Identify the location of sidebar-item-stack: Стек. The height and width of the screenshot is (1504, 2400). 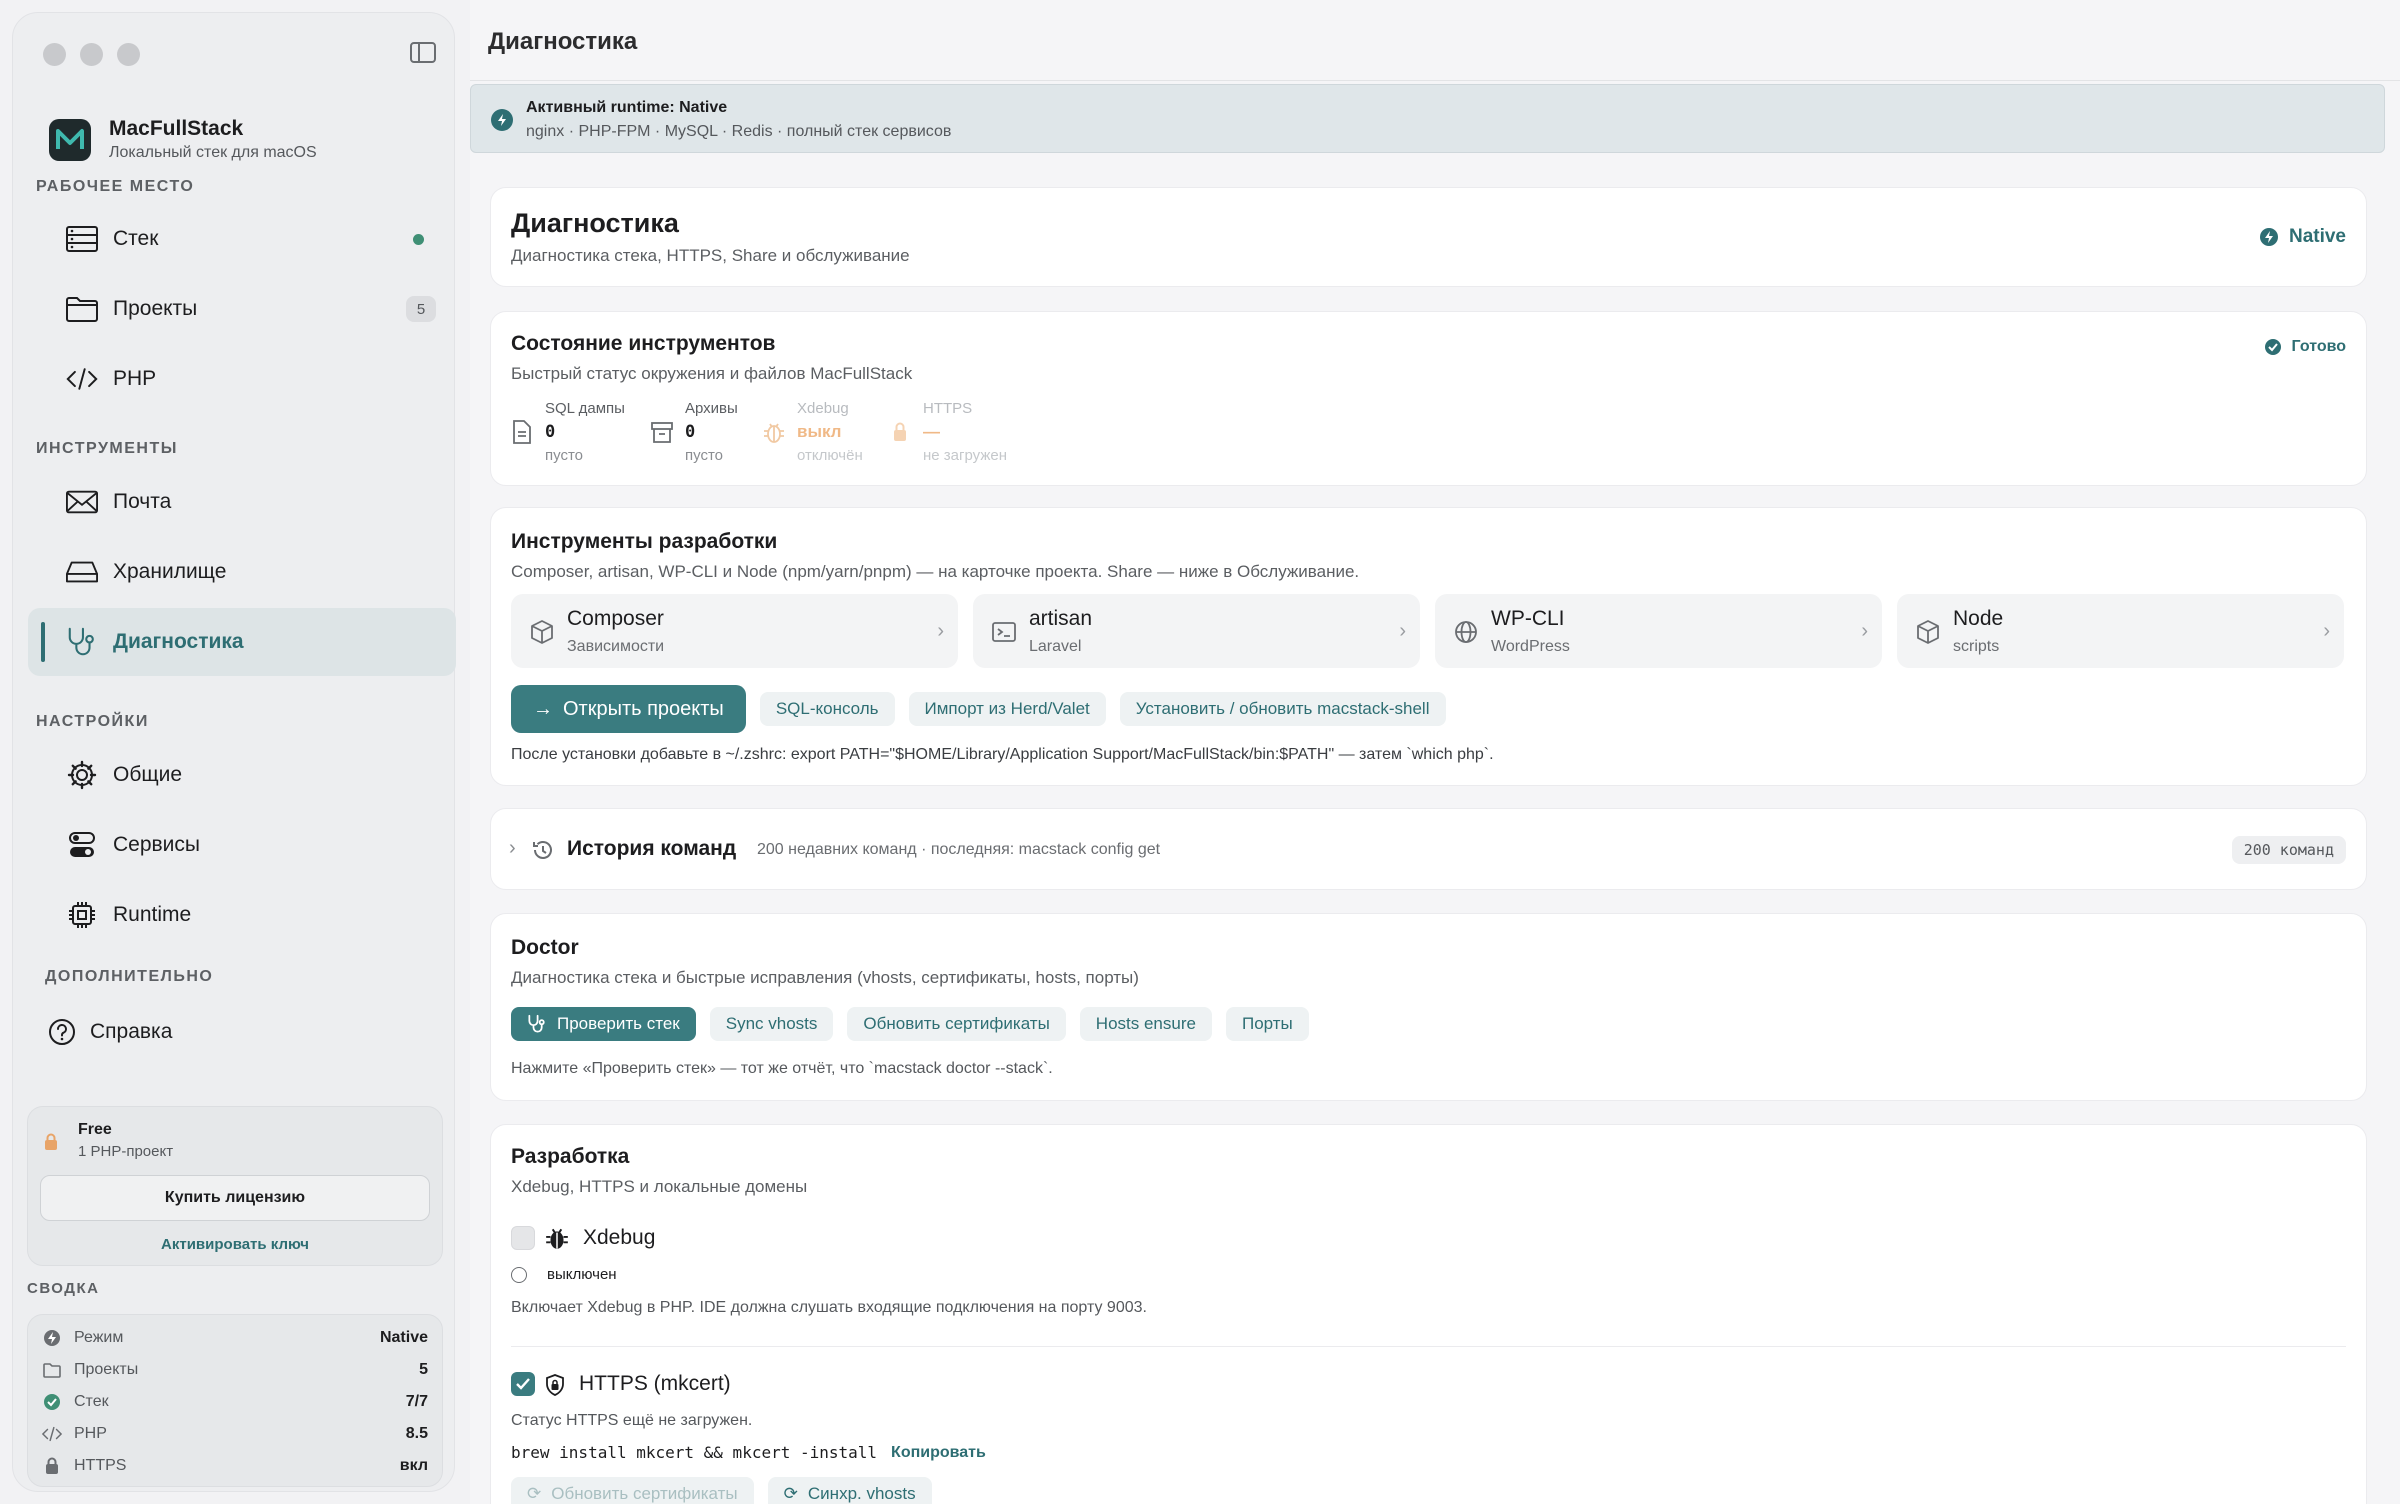
(242, 239).